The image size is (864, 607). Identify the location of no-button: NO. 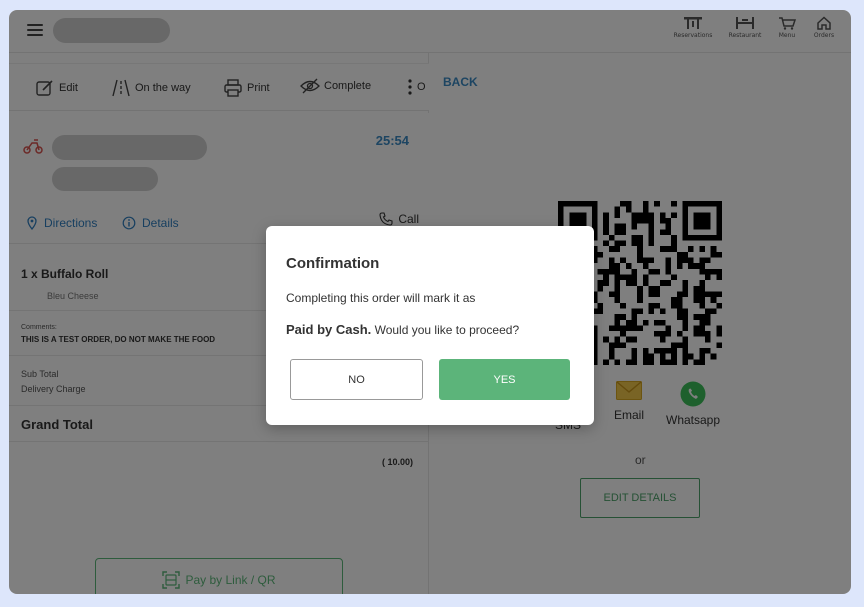
(356, 379).